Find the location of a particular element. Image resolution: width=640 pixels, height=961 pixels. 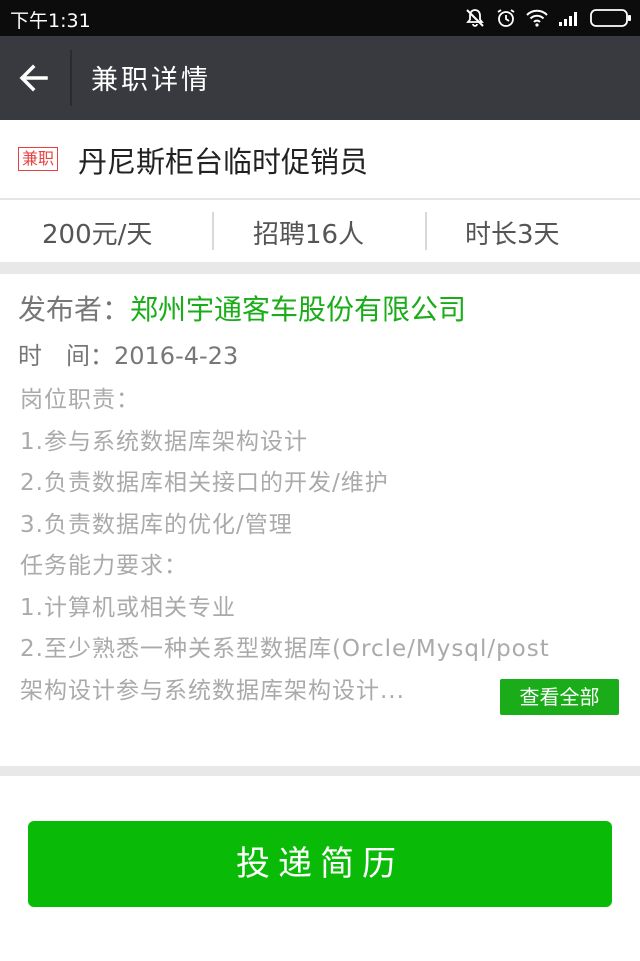

duration: 时长3天 is located at coordinates (512, 235).